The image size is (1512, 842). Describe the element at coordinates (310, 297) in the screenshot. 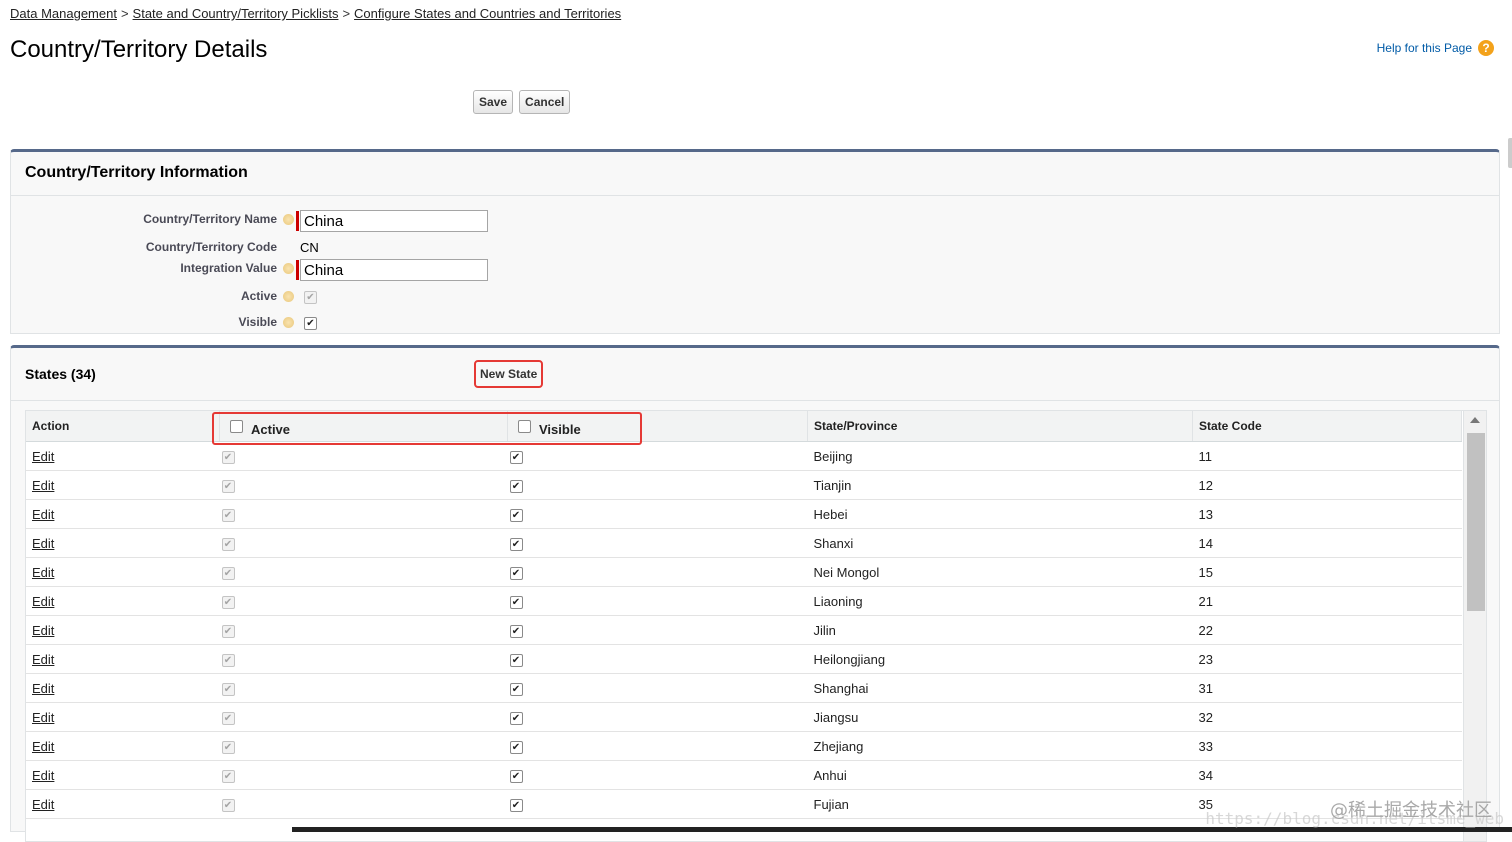

I see `active-checkbox: ✔` at that location.